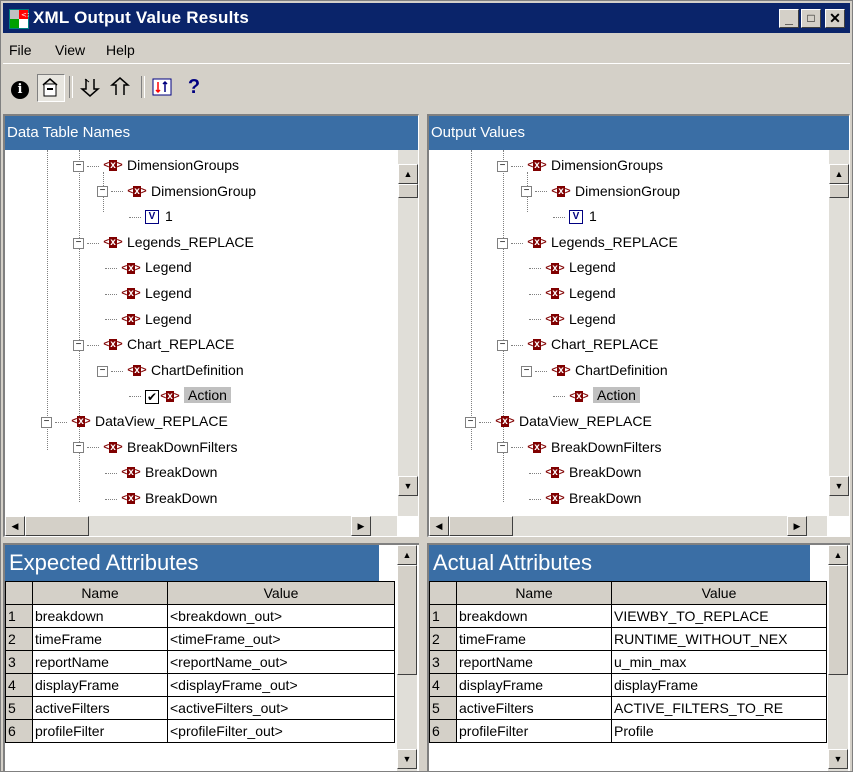 This screenshot has width=853, height=772. Describe the element at coordinates (361, 526) in the screenshot. I see `scroll-right-icon: ▶` at that location.